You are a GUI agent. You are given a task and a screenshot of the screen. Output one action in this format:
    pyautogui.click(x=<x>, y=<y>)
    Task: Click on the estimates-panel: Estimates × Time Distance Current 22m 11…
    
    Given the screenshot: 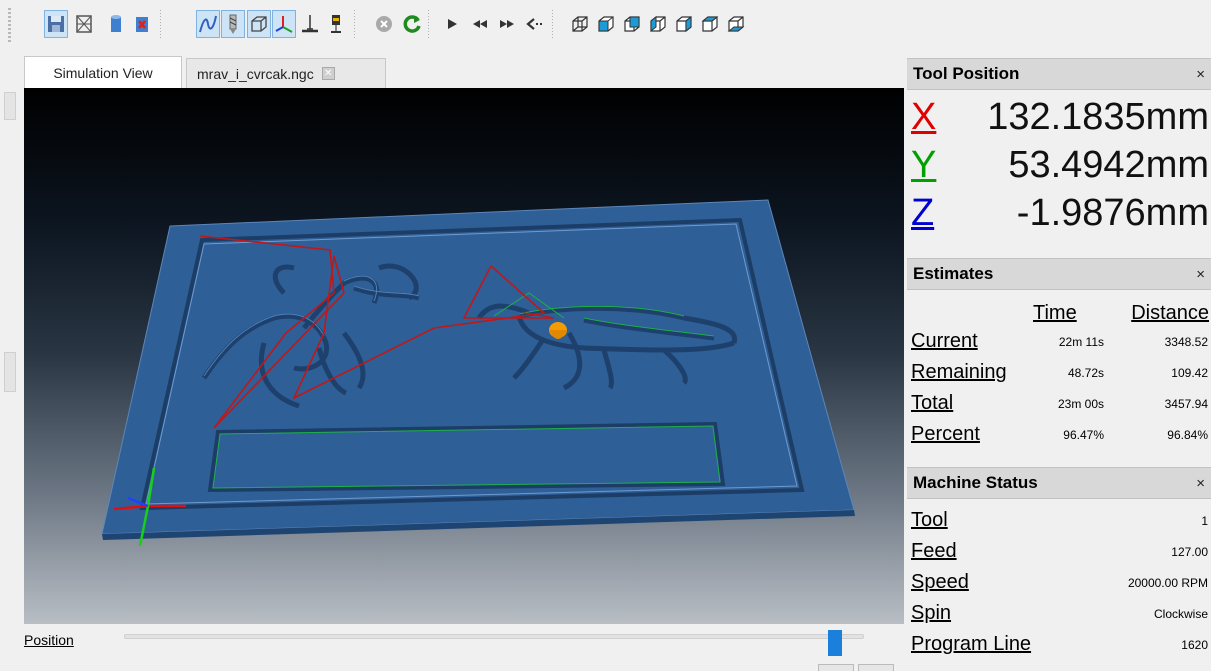 What is the action you would take?
    pyautogui.click(x=1059, y=354)
    